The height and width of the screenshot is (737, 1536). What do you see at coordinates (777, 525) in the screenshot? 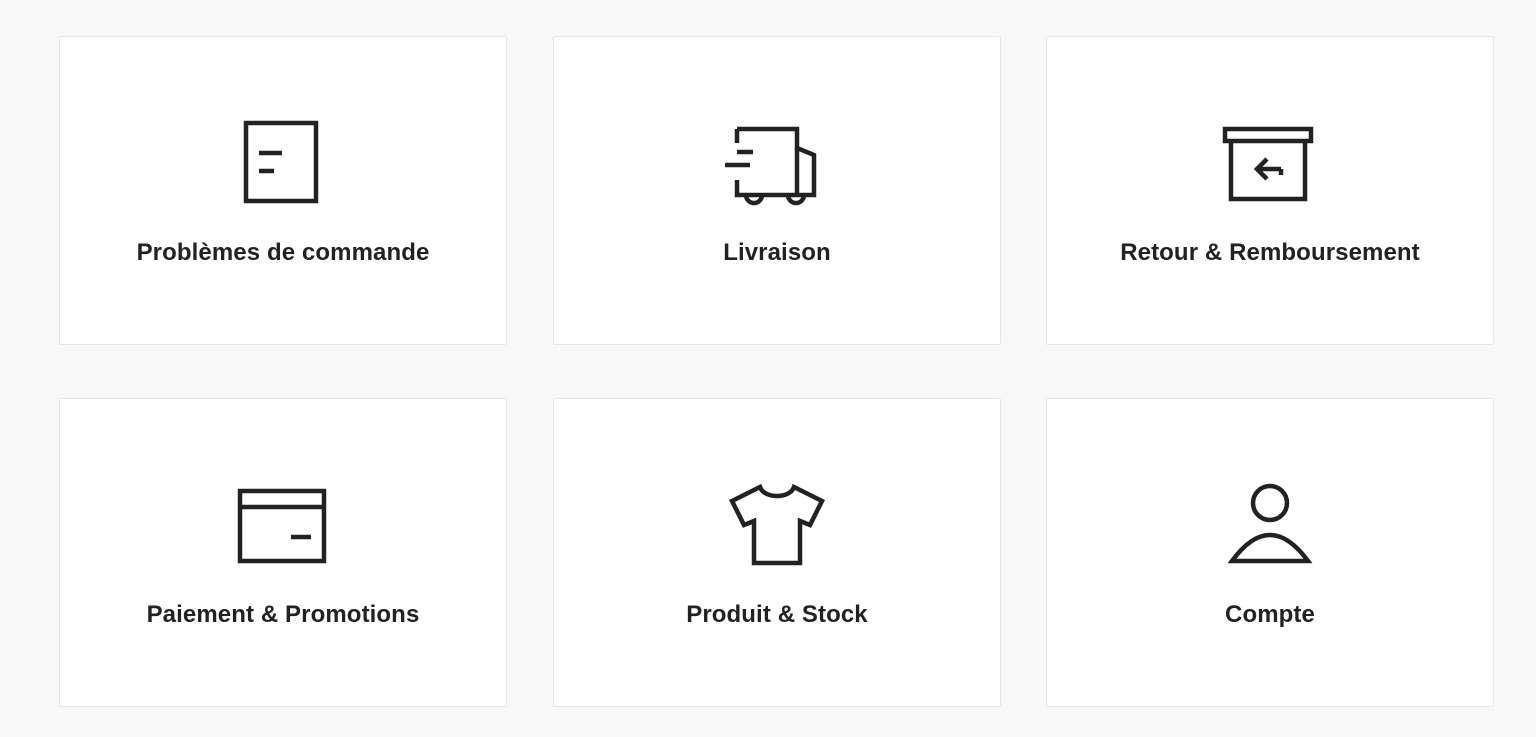
I see `tshirt-icon` at bounding box center [777, 525].